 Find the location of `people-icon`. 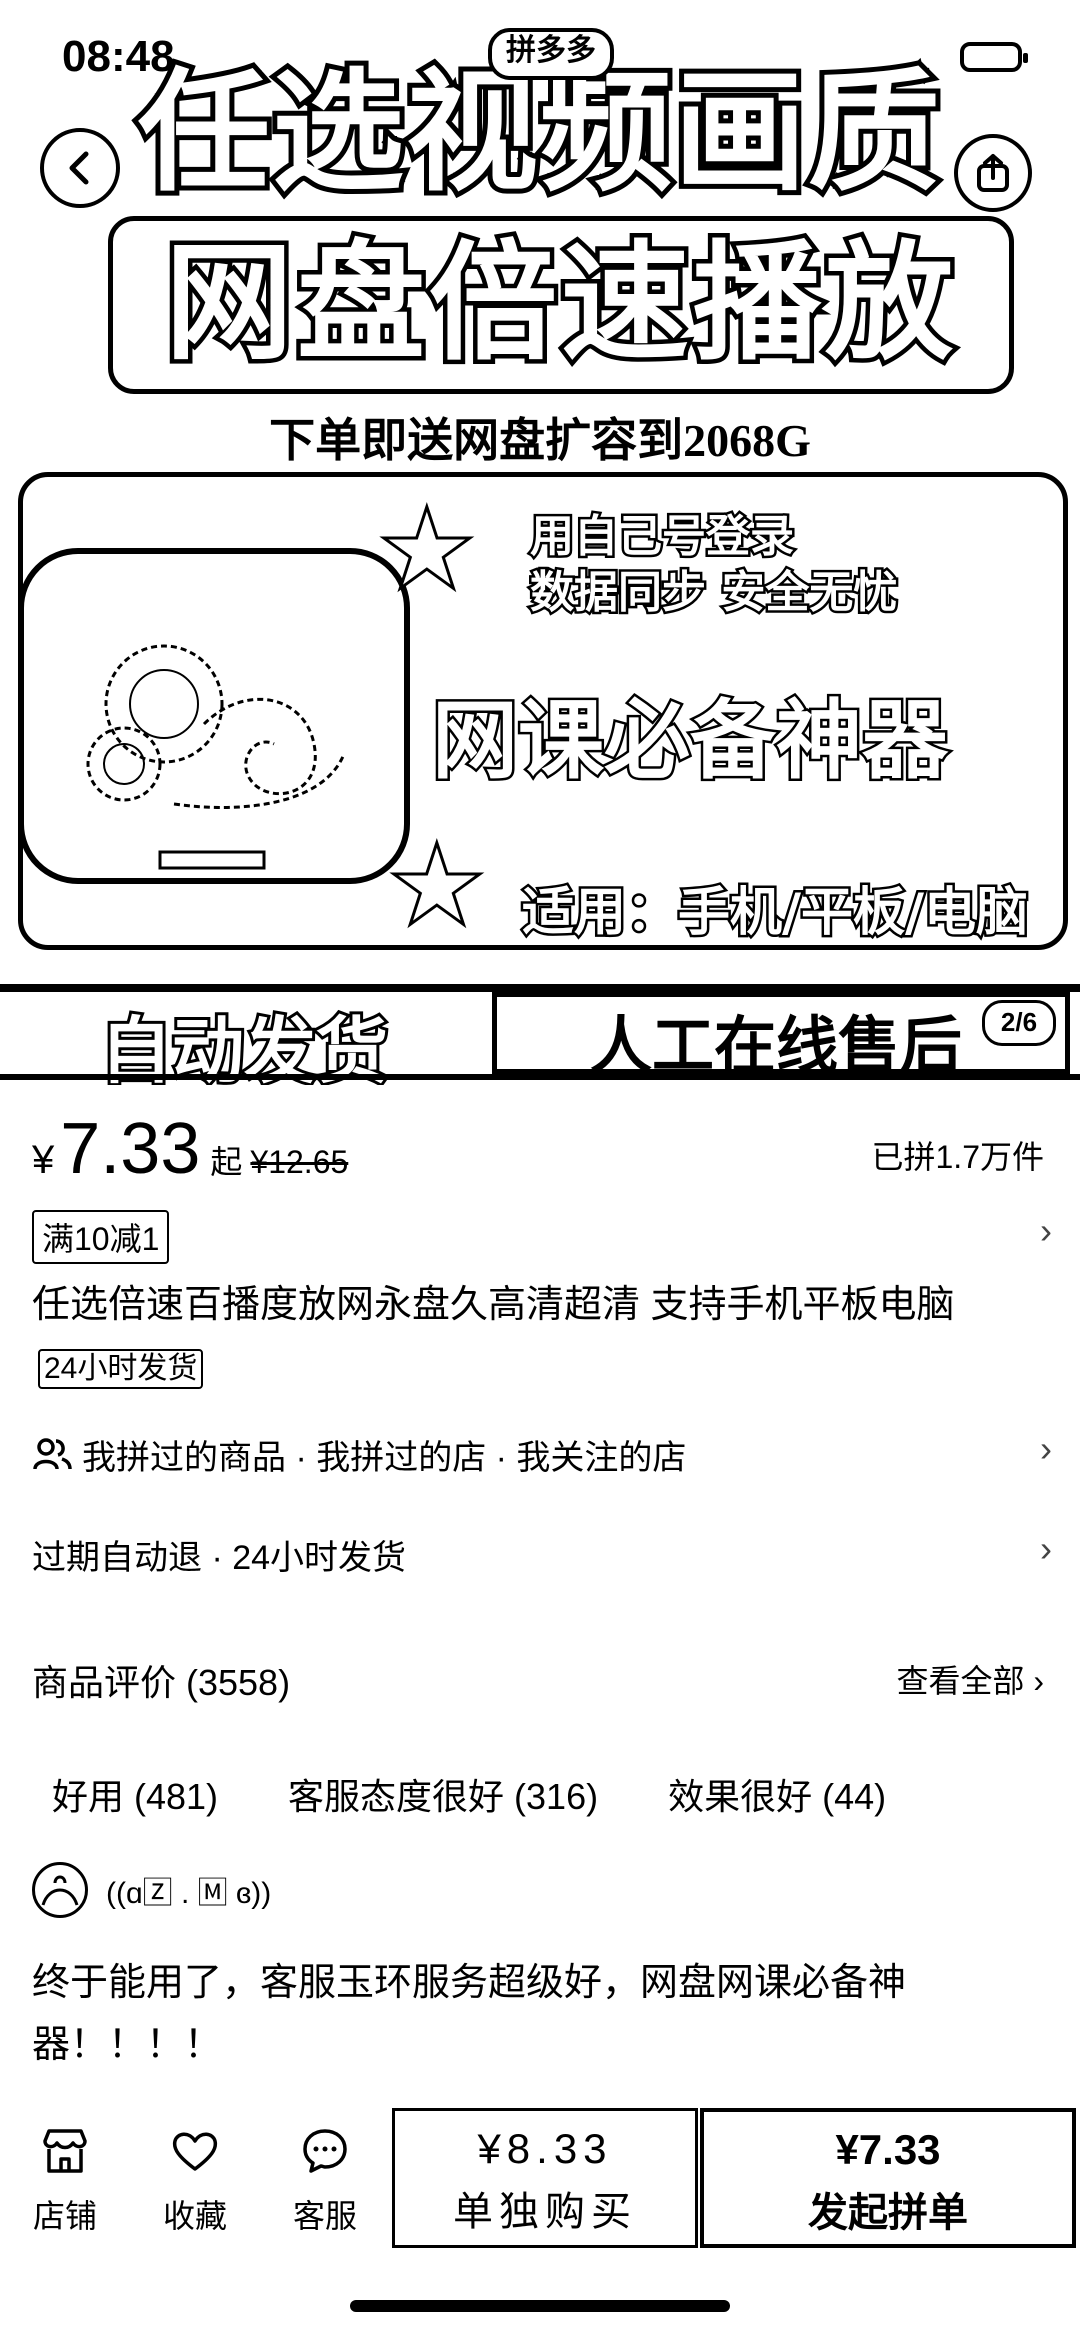

people-icon is located at coordinates (52, 1453).